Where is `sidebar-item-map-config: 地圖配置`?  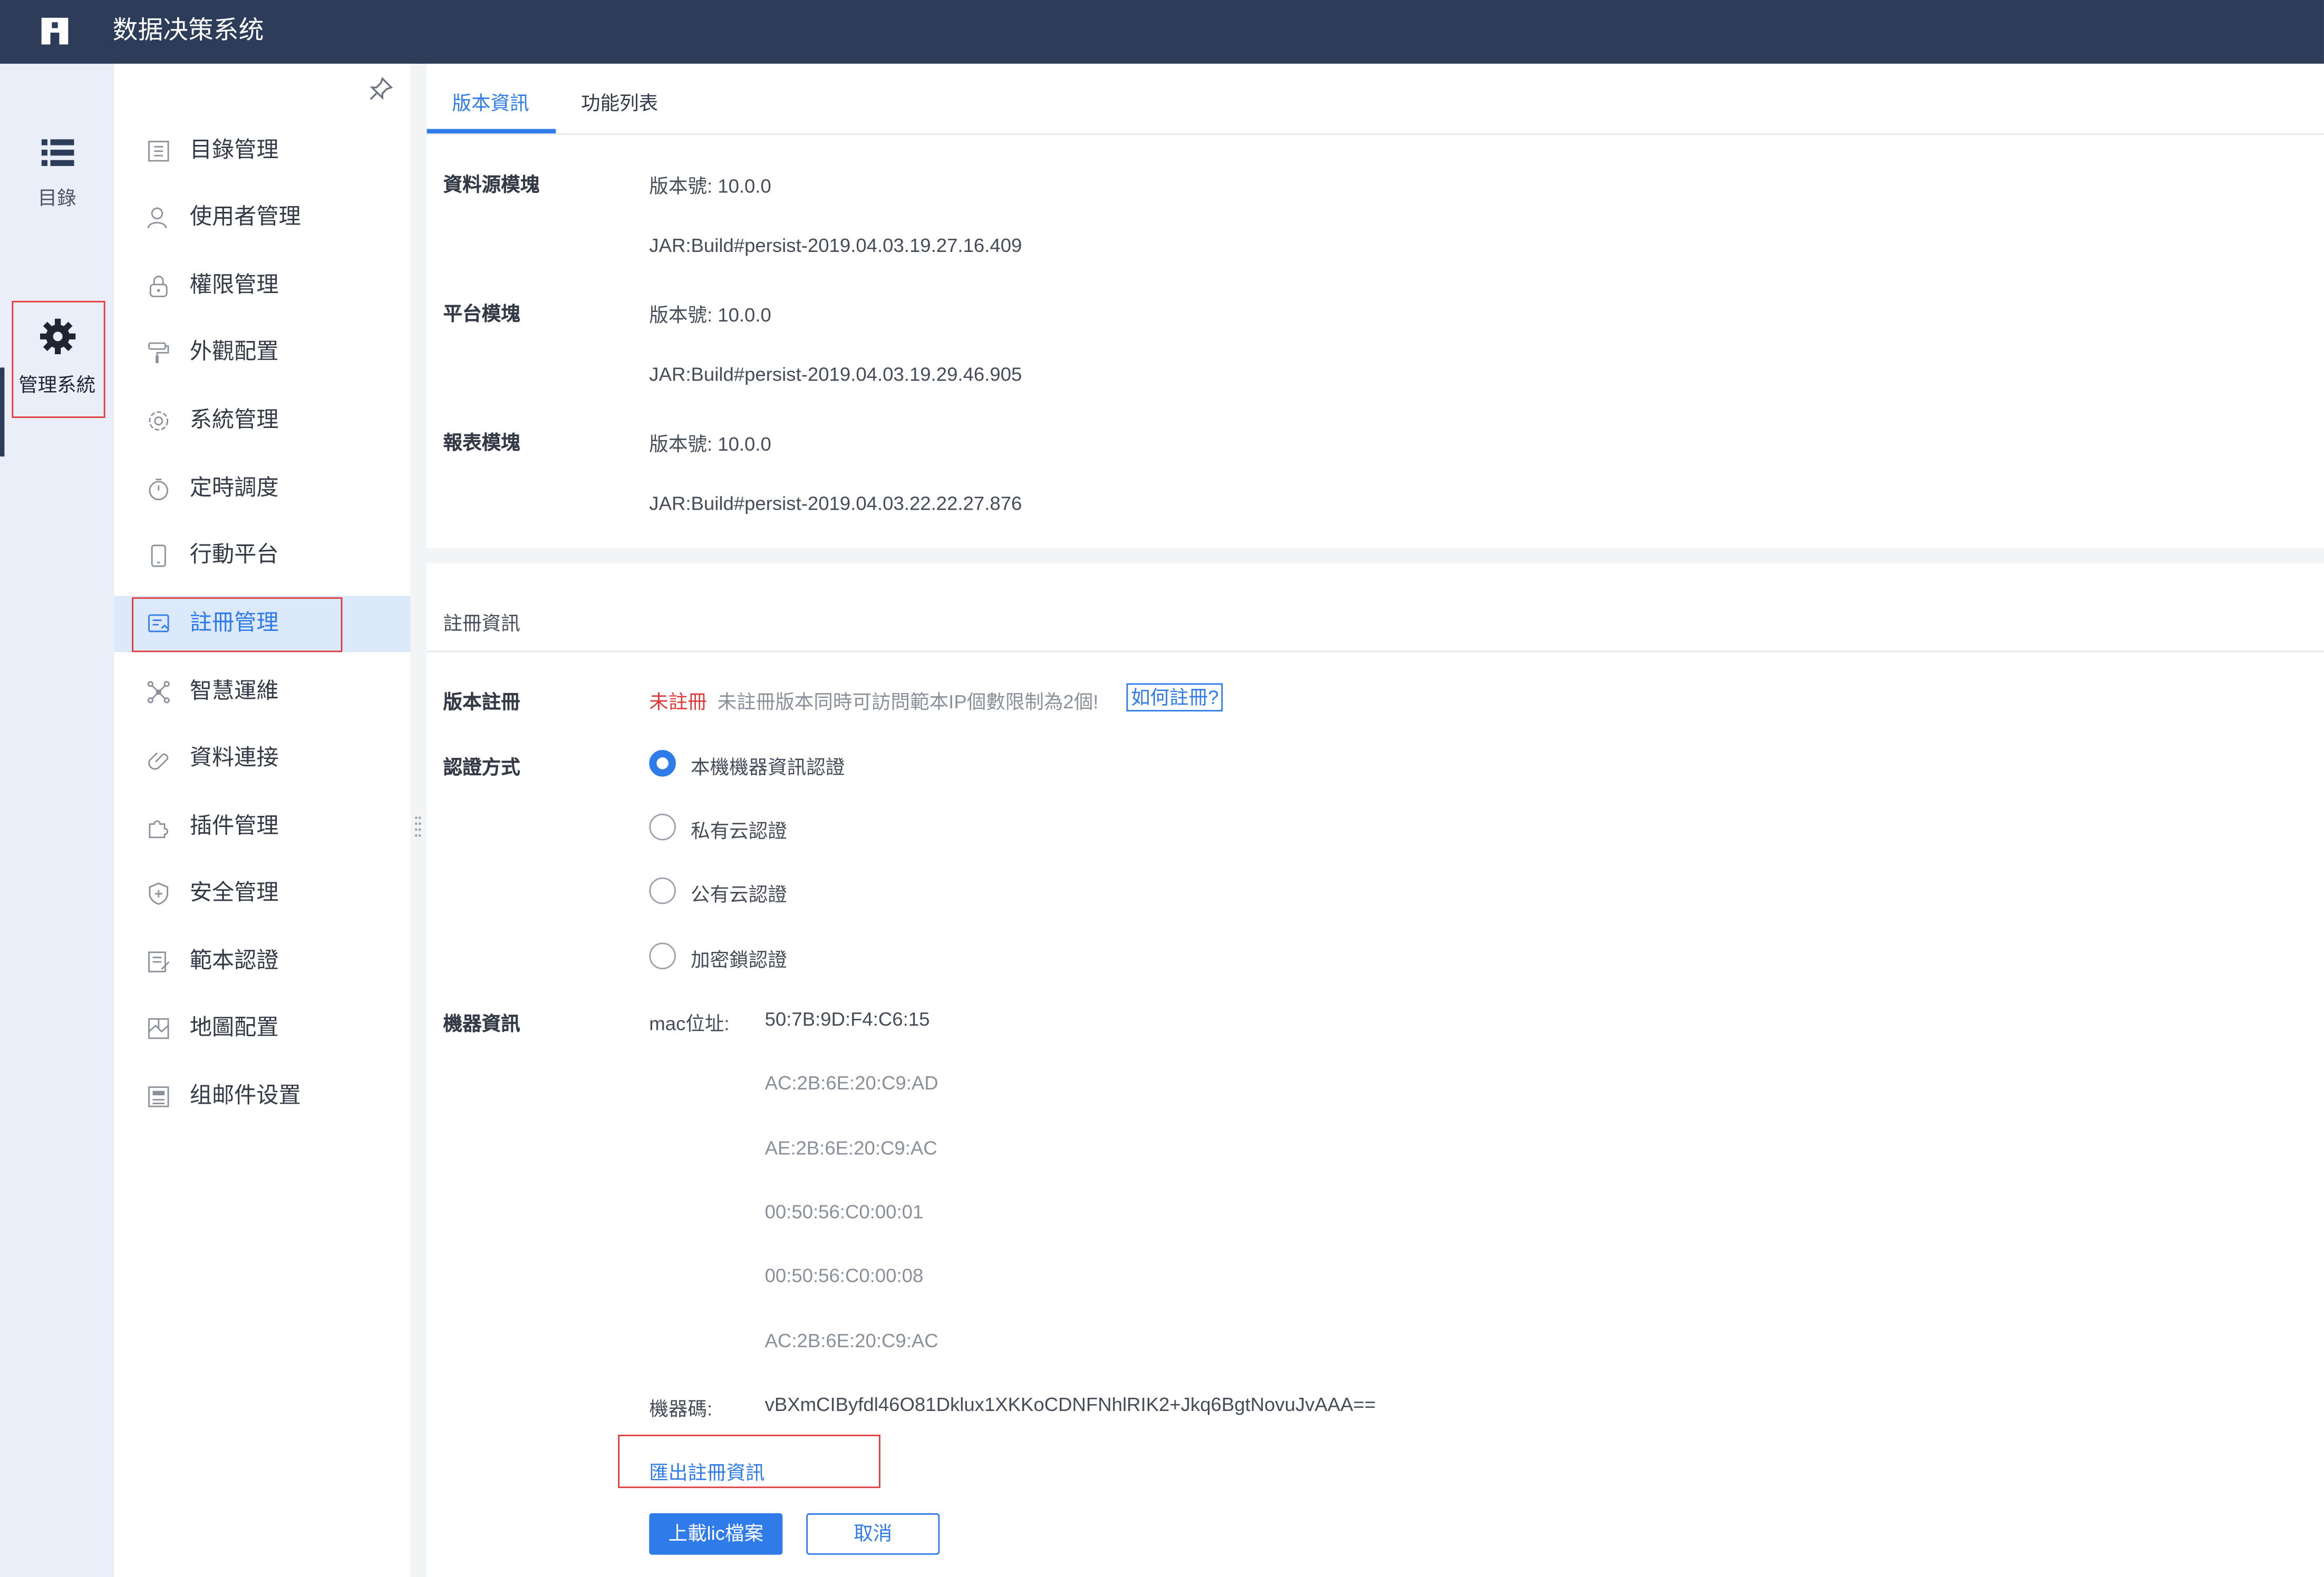 sidebar-item-map-config: 地圖配置 is located at coordinates (262, 1028).